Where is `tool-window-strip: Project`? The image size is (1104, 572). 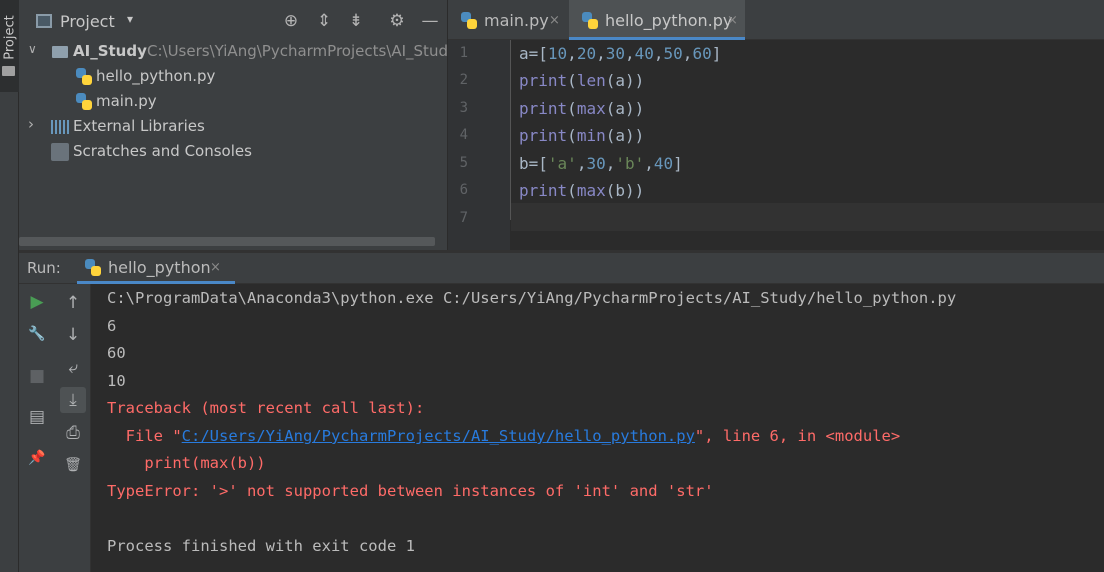
tool-window-strip: Project is located at coordinates (9, 286).